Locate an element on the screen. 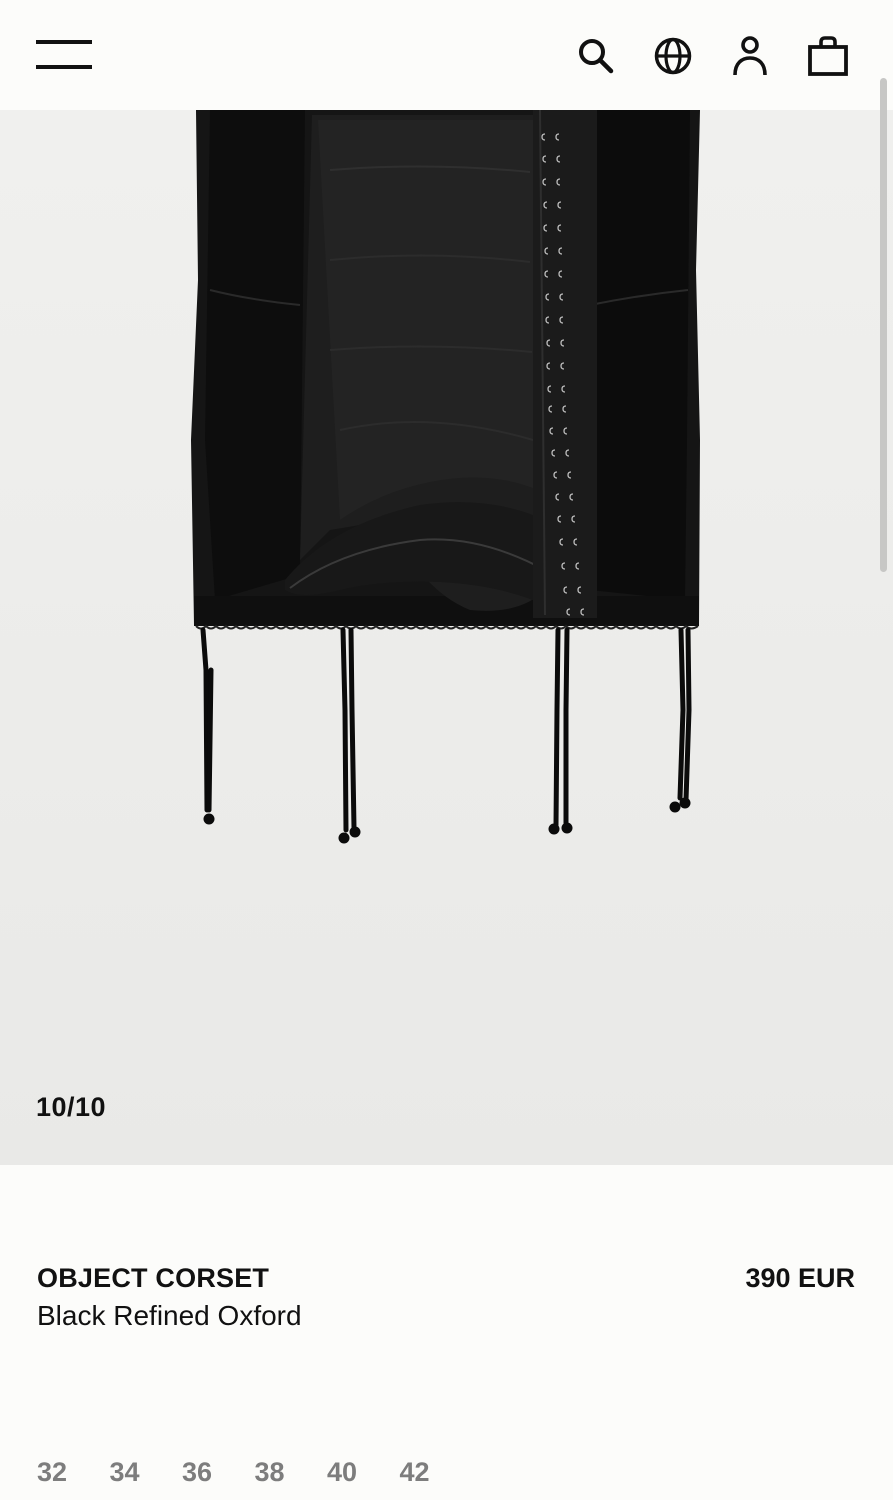 This screenshot has width=893, height=1500. menu-icon is located at coordinates (64, 55).